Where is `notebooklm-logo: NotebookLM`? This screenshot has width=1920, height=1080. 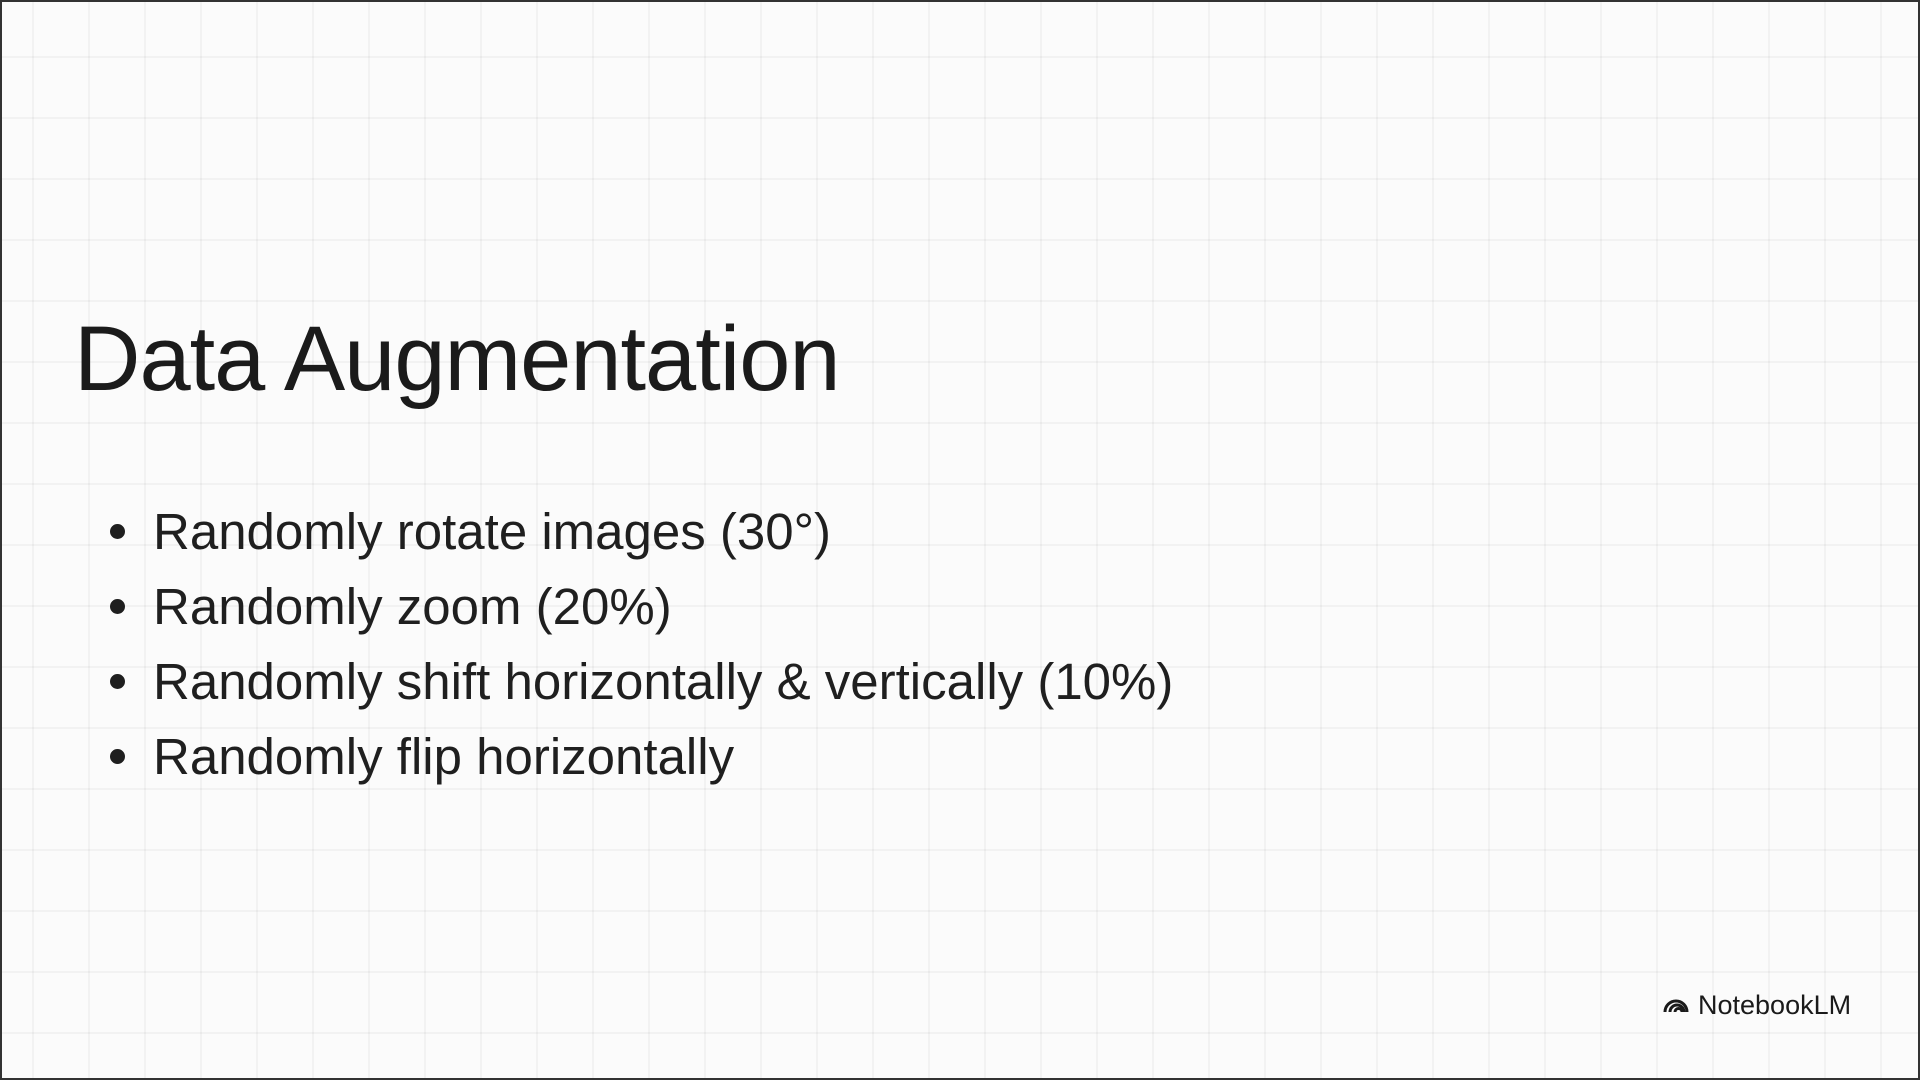
notebooklm-logo: NotebookLM is located at coordinates (1756, 1005).